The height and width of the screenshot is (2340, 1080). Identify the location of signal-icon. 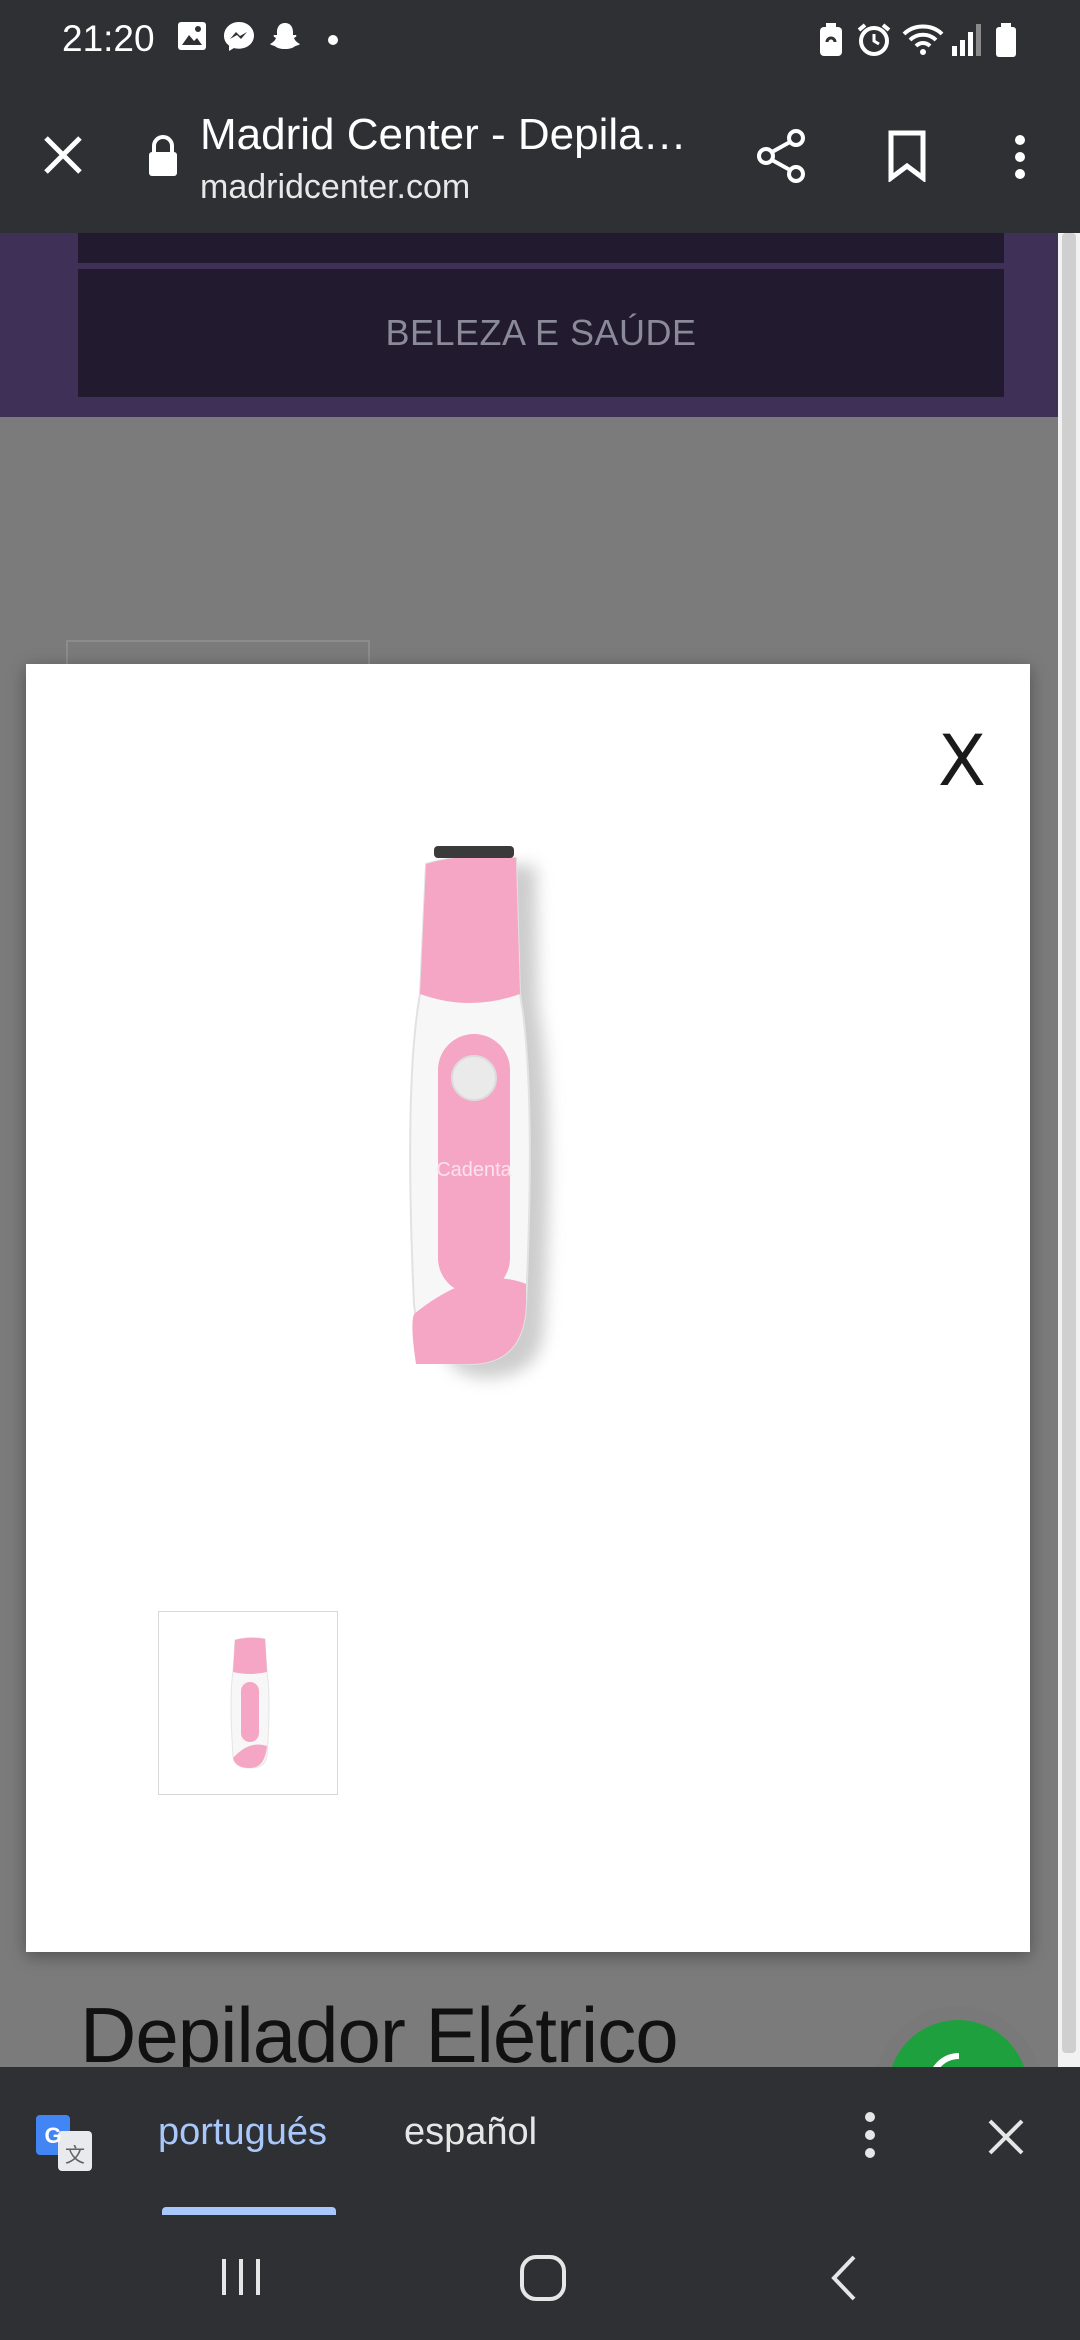
(966, 40).